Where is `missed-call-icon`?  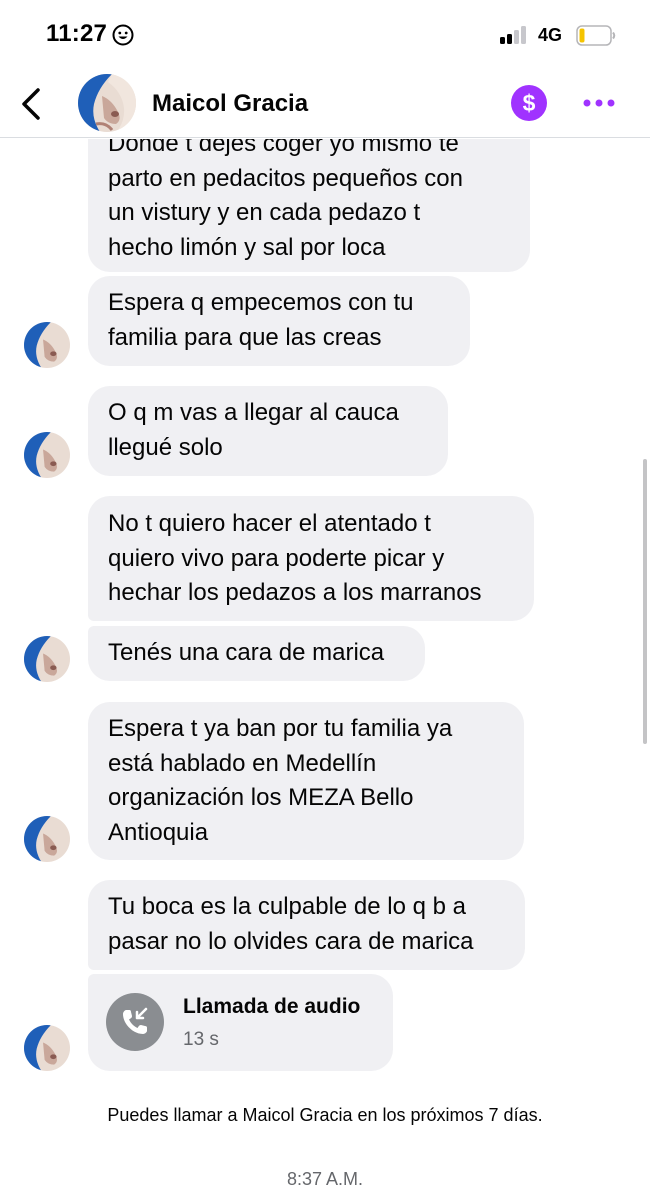 missed-call-icon is located at coordinates (135, 1022).